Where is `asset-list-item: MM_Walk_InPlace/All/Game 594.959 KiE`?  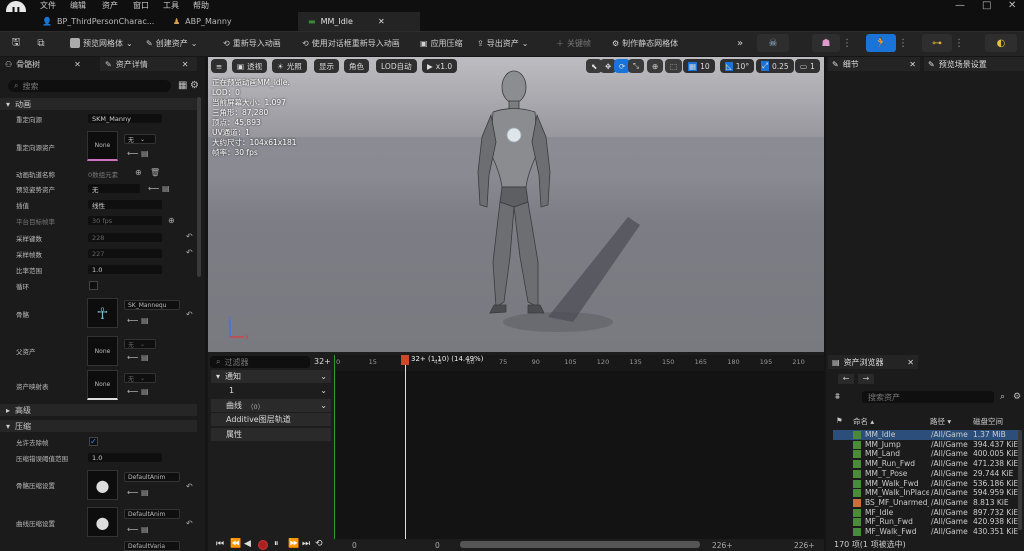
asset-list-item: MM_Walk_InPlace/All/Game 594.959 KiE is located at coordinates (926, 493).